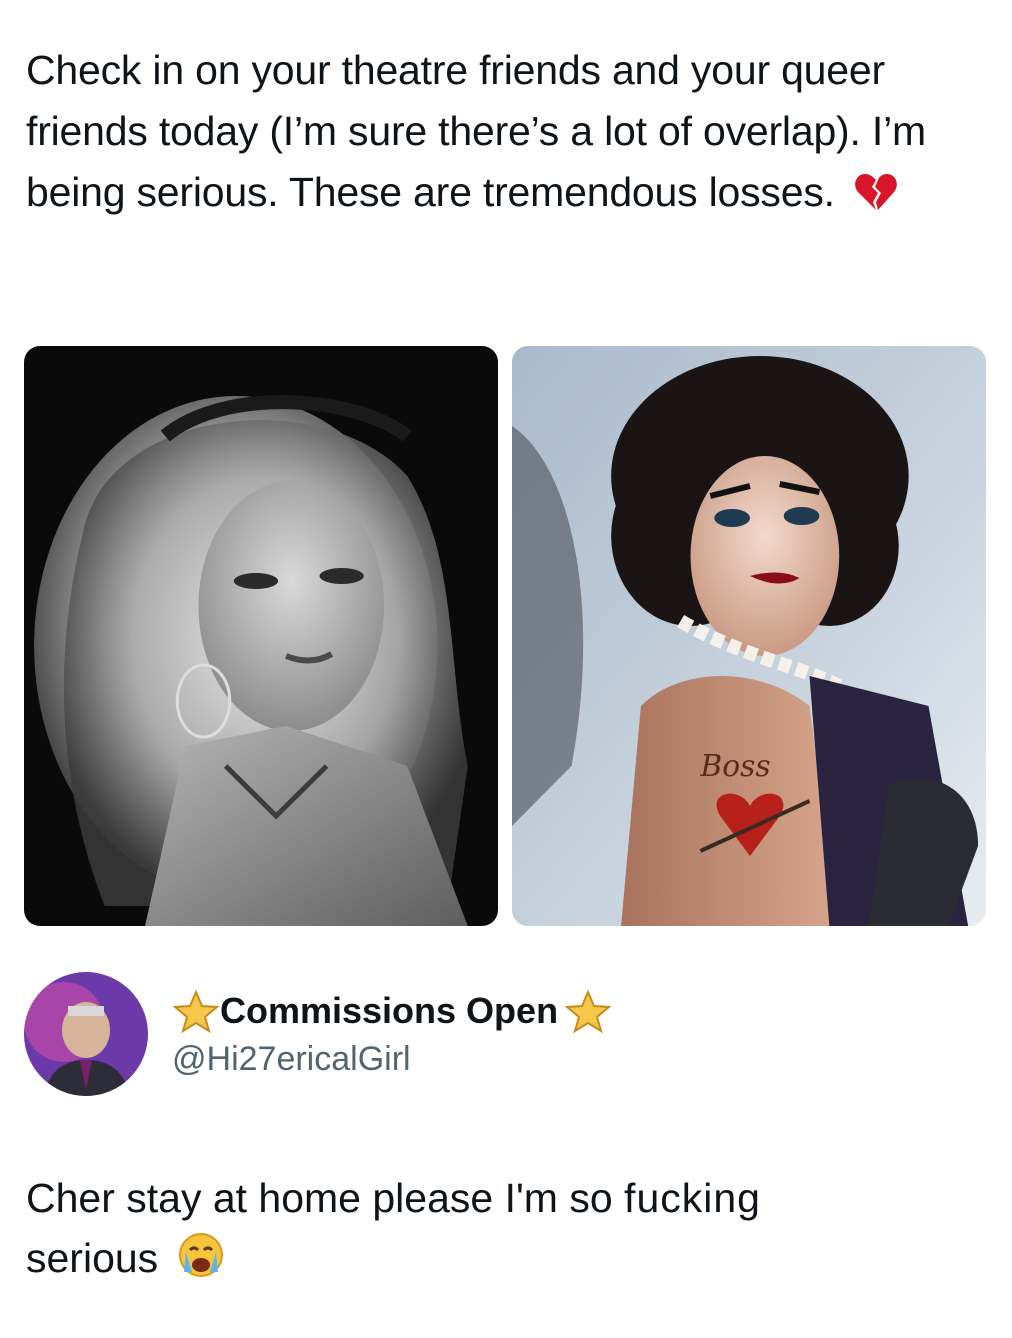 The height and width of the screenshot is (1338, 1012). What do you see at coordinates (201, 1263) in the screenshot?
I see `crying-face-icon` at bounding box center [201, 1263].